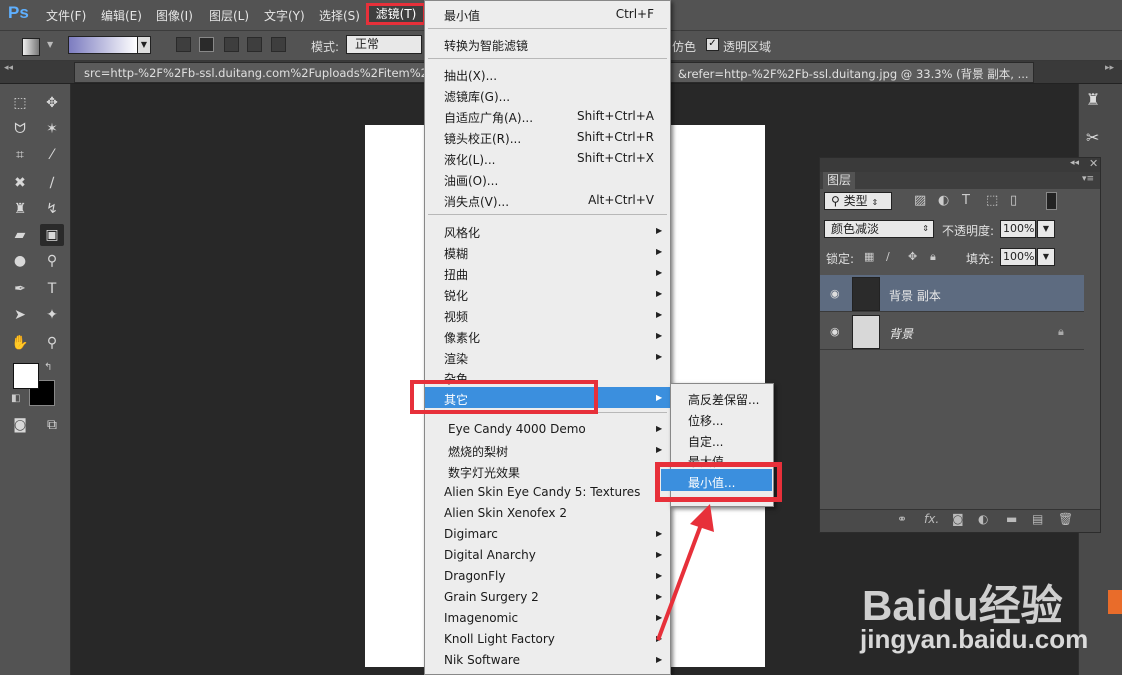 The width and height of the screenshot is (1122, 675). I want to click on menu-edit: 编辑(E), so click(121, 15).